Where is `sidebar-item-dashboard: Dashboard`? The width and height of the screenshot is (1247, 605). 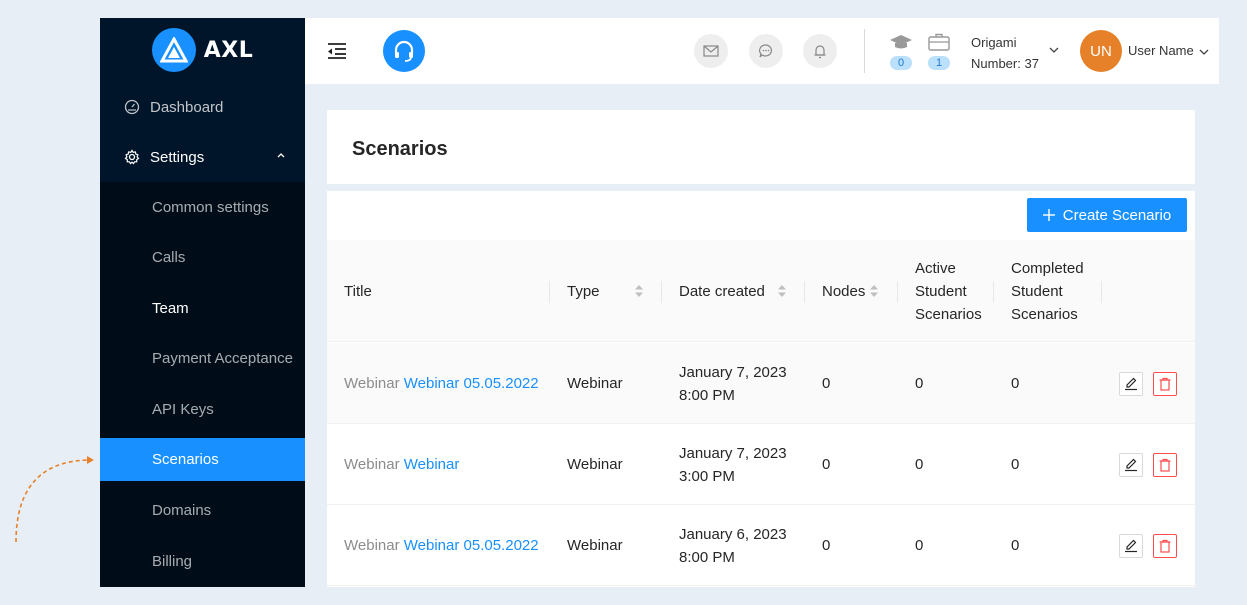 sidebar-item-dashboard: Dashboard is located at coordinates (202, 107).